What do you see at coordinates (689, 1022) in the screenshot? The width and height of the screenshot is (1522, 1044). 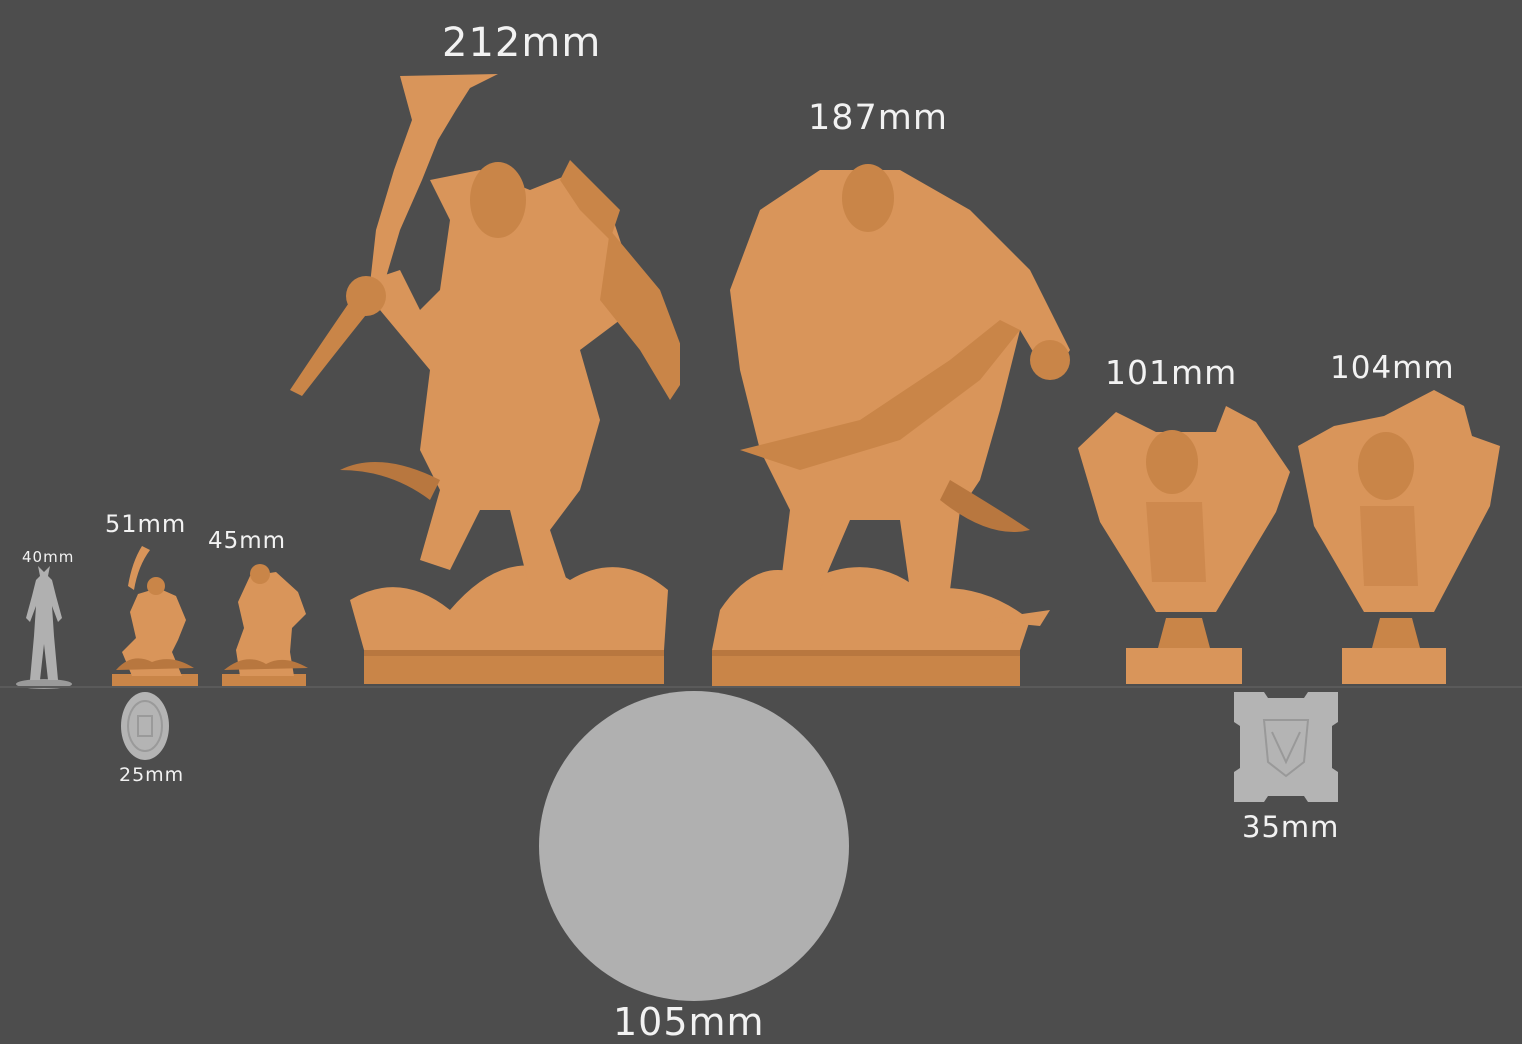 I see `size-label-105mm: 105mm` at bounding box center [689, 1022].